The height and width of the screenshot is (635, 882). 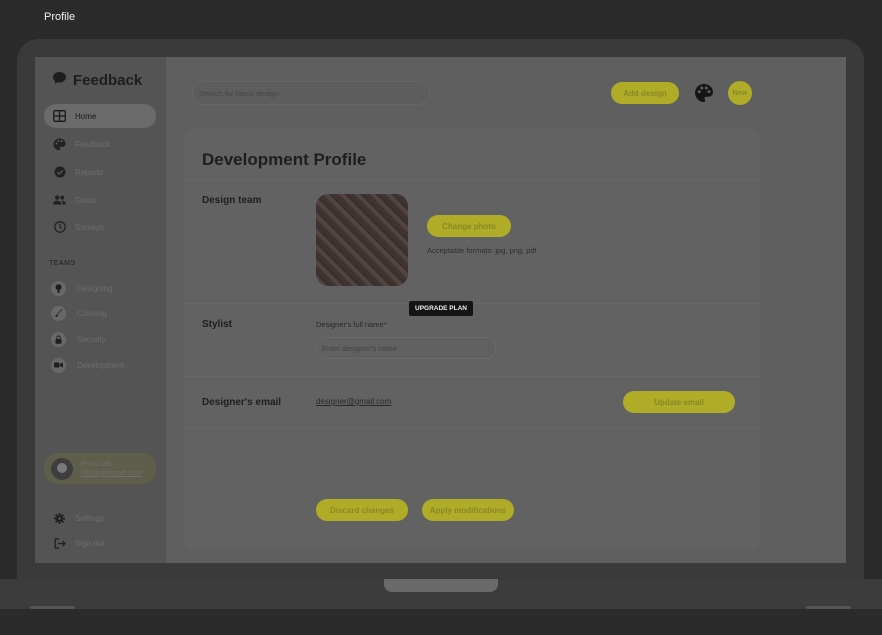 I want to click on discard-changes-button: Discard changes, so click(x=362, y=510).